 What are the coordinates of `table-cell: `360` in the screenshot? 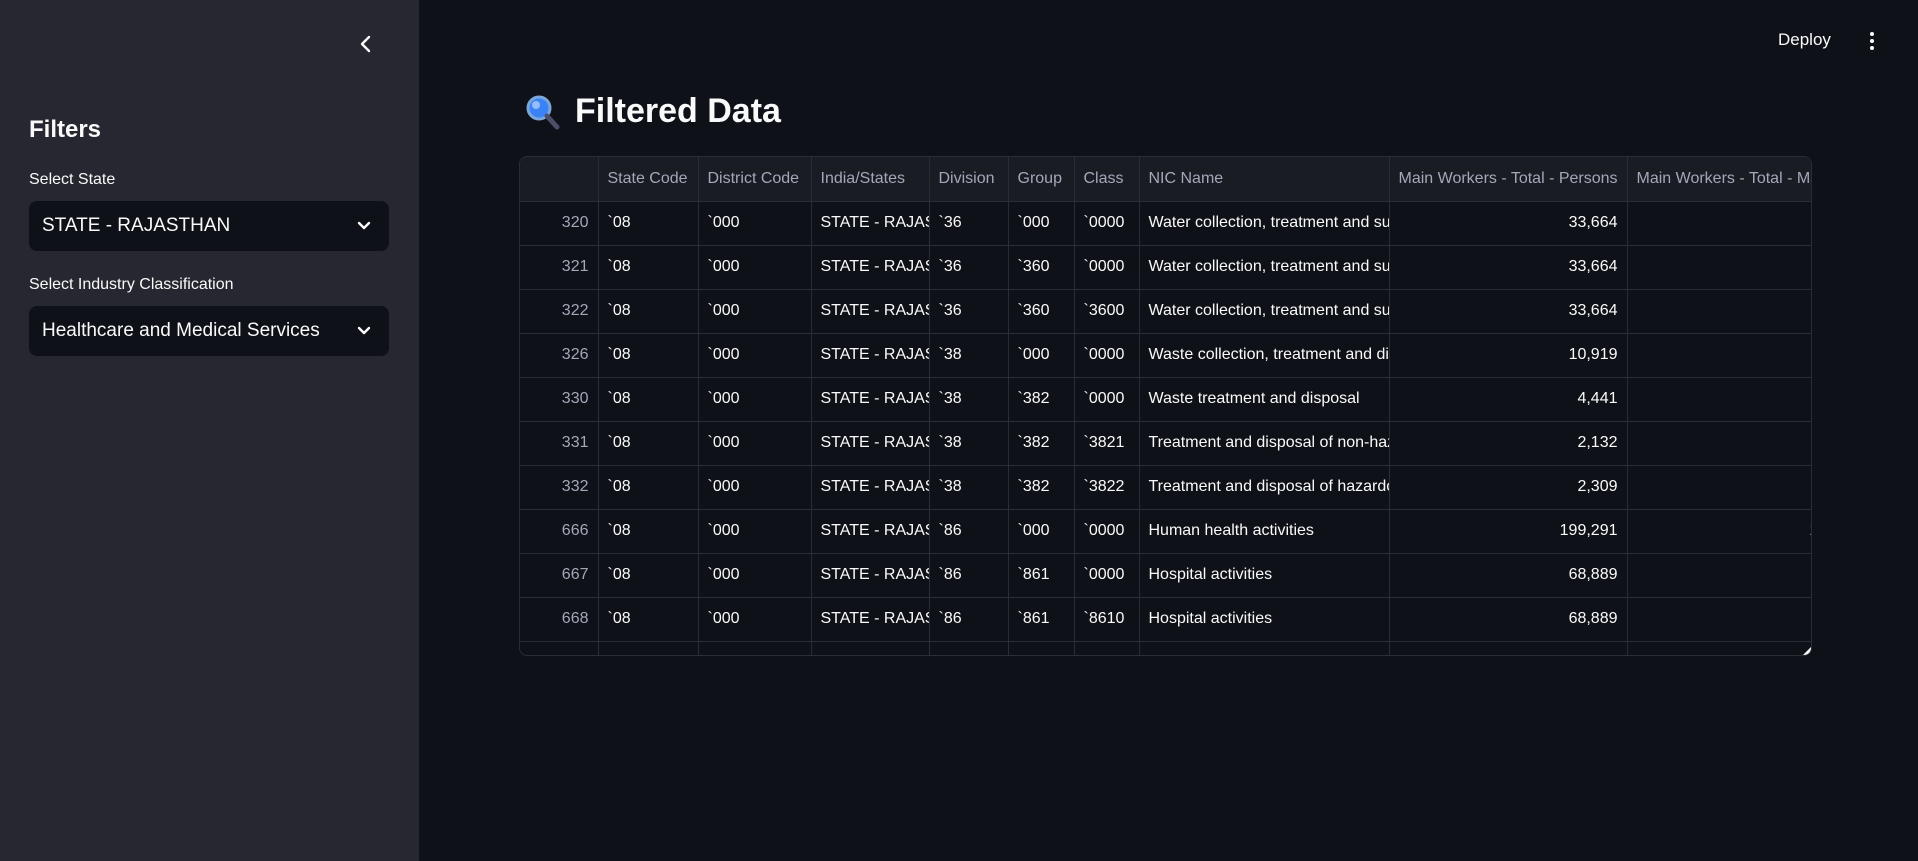 It's located at (1041, 267).